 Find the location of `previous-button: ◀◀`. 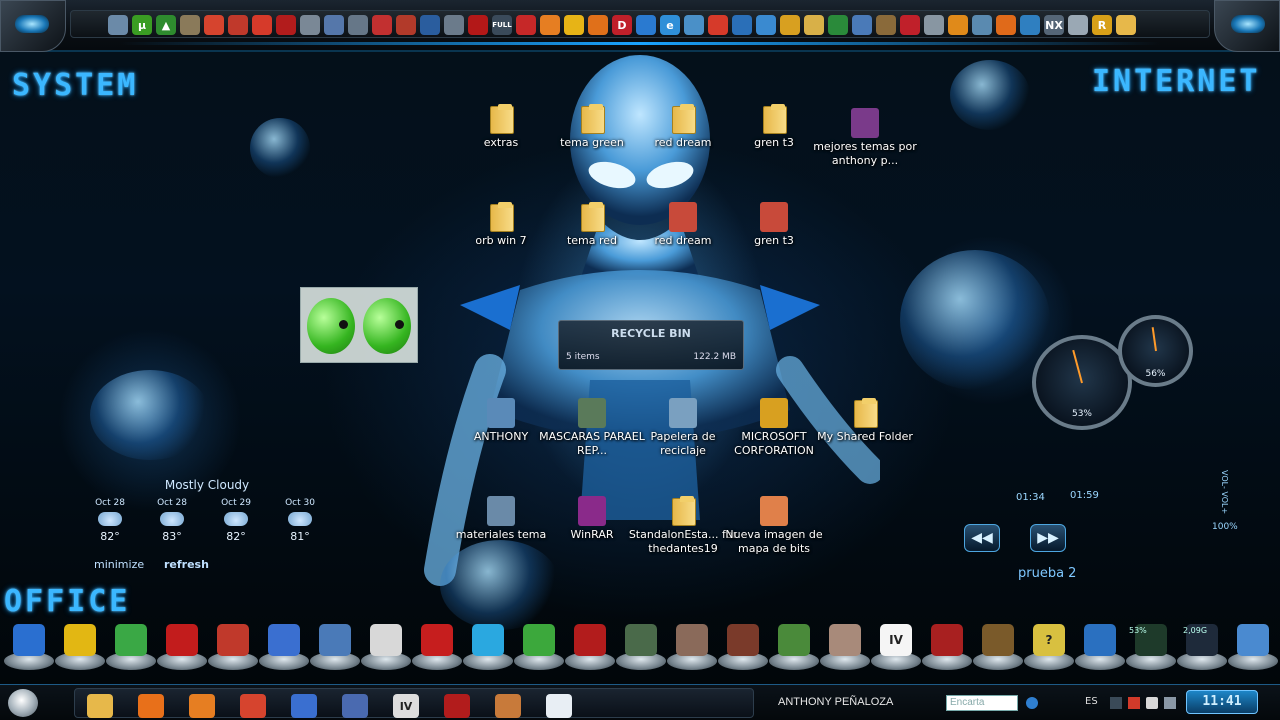

previous-button: ◀◀ is located at coordinates (982, 538).